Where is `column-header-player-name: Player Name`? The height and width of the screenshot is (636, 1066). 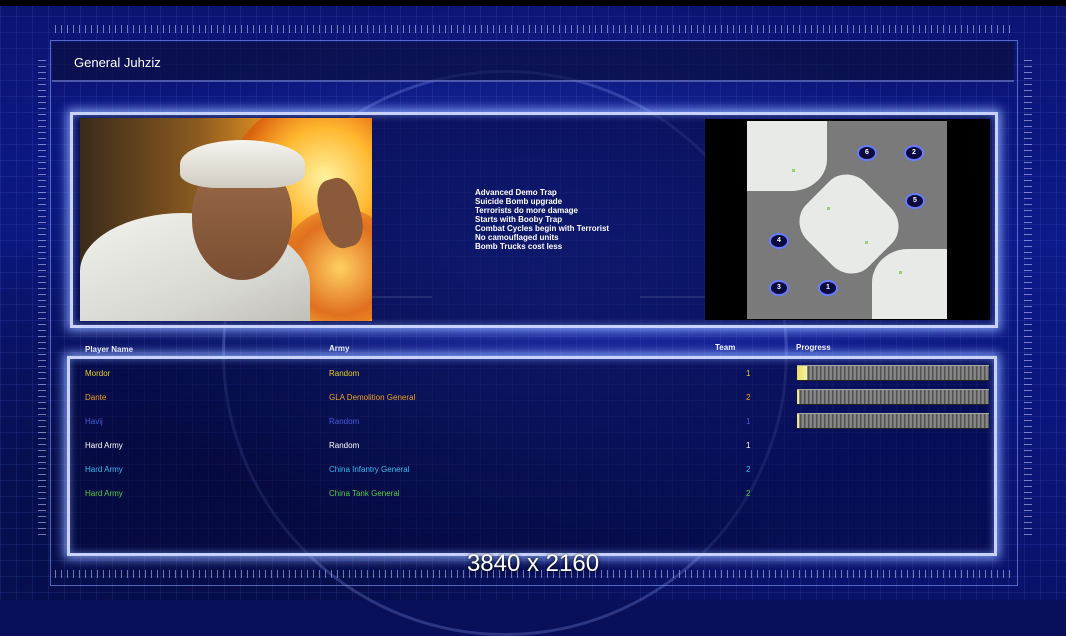 column-header-player-name: Player Name is located at coordinates (109, 349).